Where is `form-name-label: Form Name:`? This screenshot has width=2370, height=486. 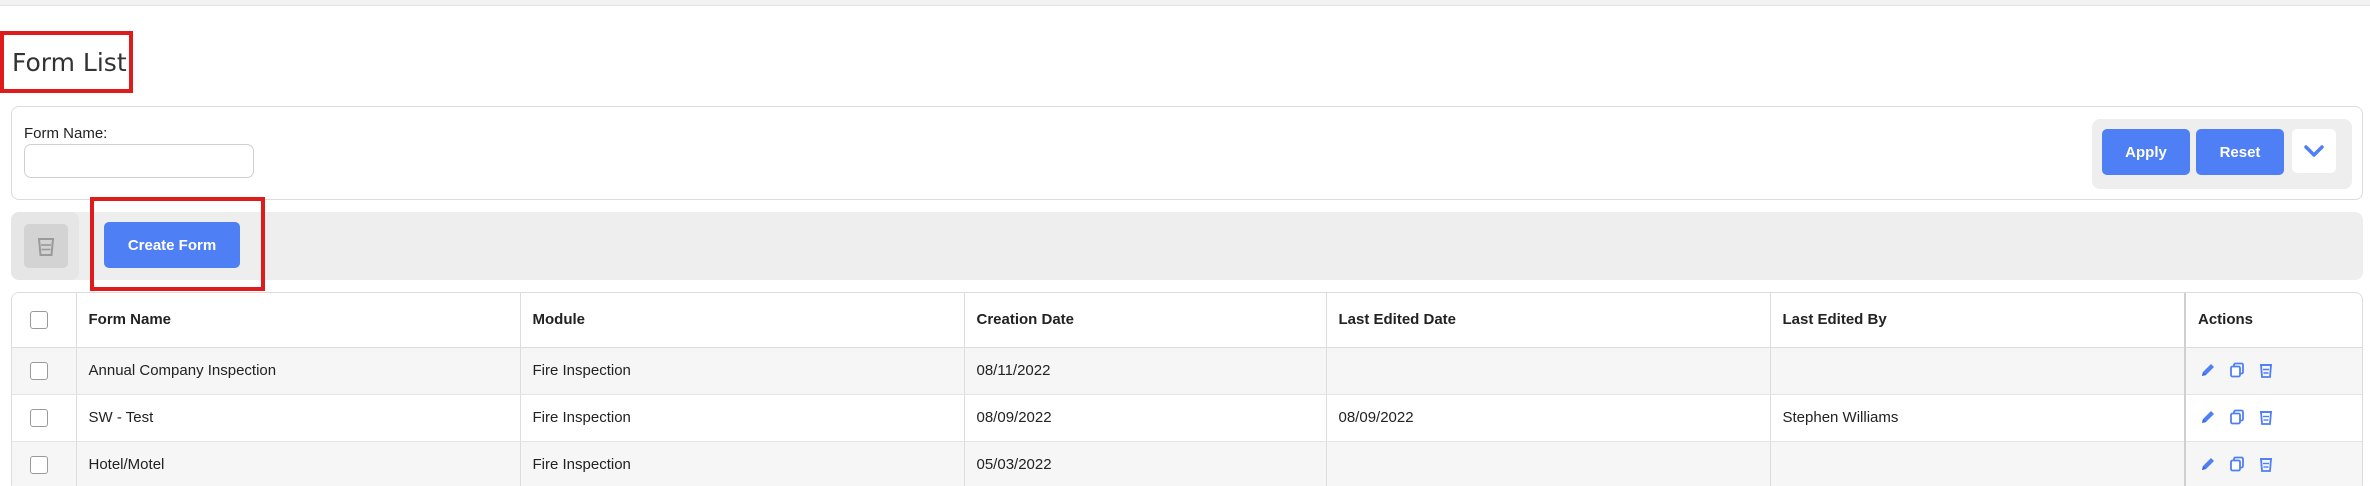
form-name-label: Form Name: is located at coordinates (66, 133).